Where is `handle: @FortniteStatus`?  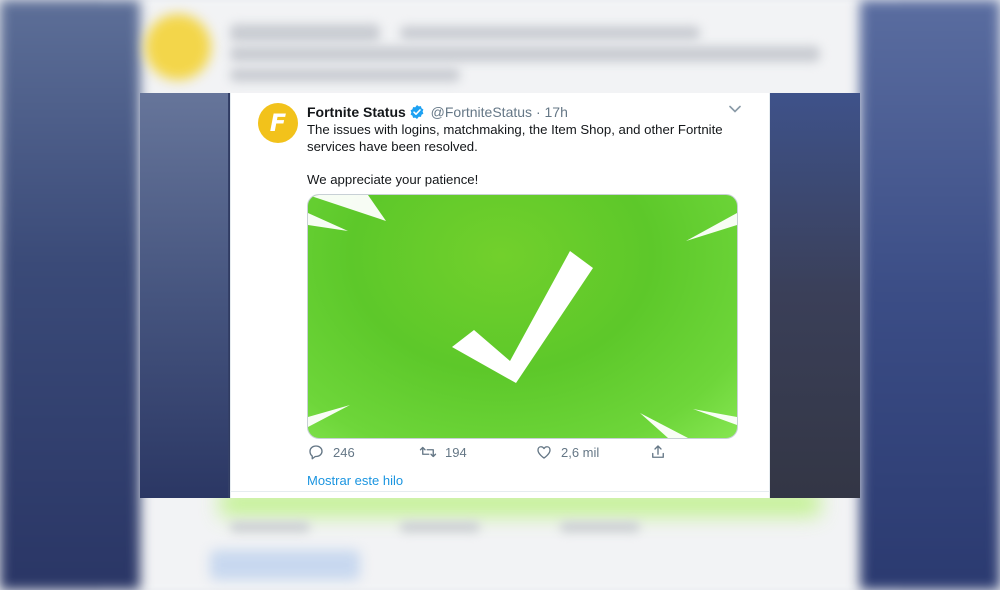 handle: @FortniteStatus is located at coordinates (481, 112).